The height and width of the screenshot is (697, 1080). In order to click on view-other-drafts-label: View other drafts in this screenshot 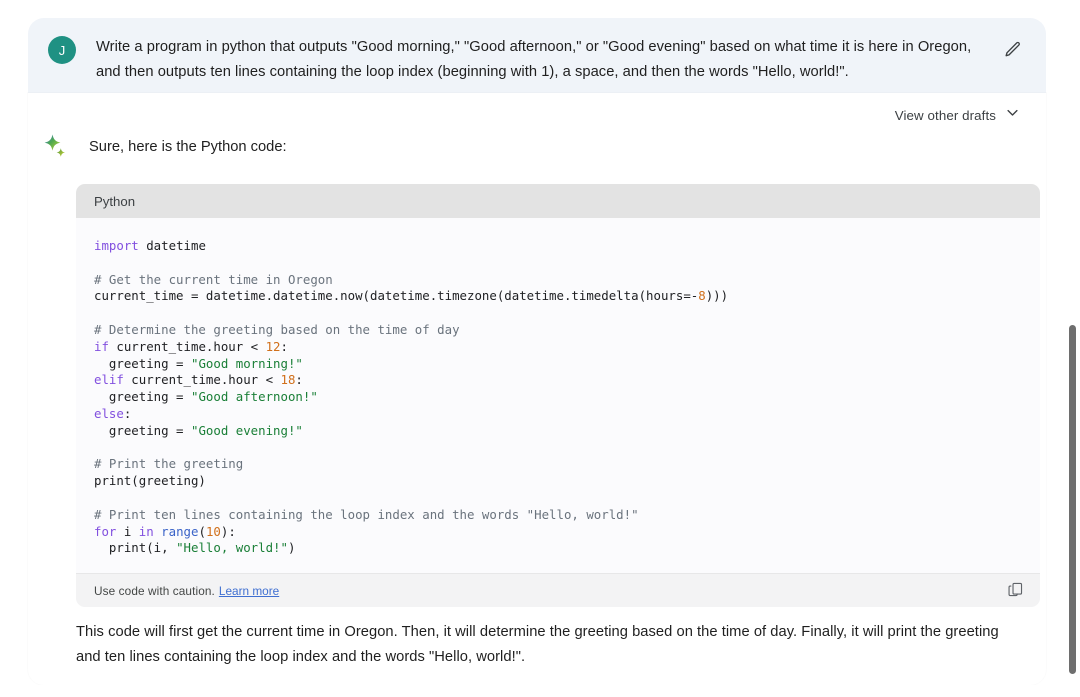, I will do `click(945, 115)`.